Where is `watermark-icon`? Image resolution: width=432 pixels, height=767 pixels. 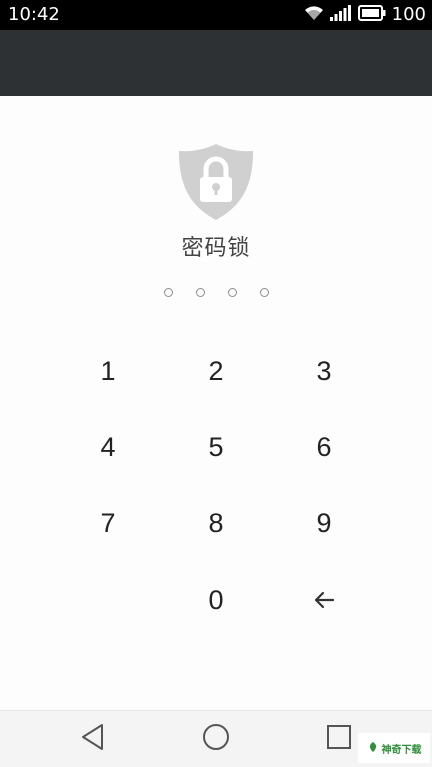 watermark-icon is located at coordinates (373, 748).